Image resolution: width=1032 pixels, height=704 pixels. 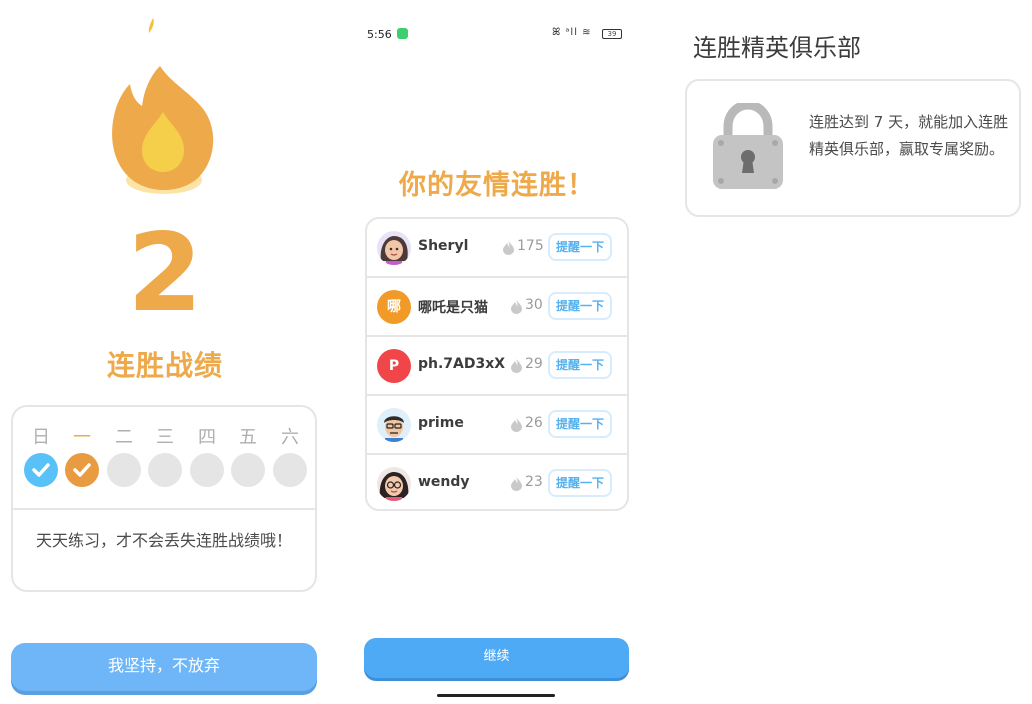 What do you see at coordinates (497, 248) in the screenshot?
I see `friend-row: Sheryl 175 提醒一下` at bounding box center [497, 248].